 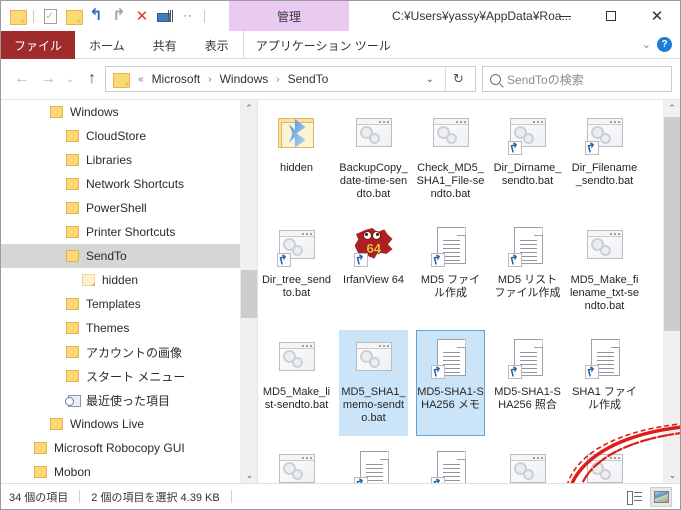 What do you see at coordinates (458, 79) in the screenshot?
I see `refresh-icon: ↻` at bounding box center [458, 79].